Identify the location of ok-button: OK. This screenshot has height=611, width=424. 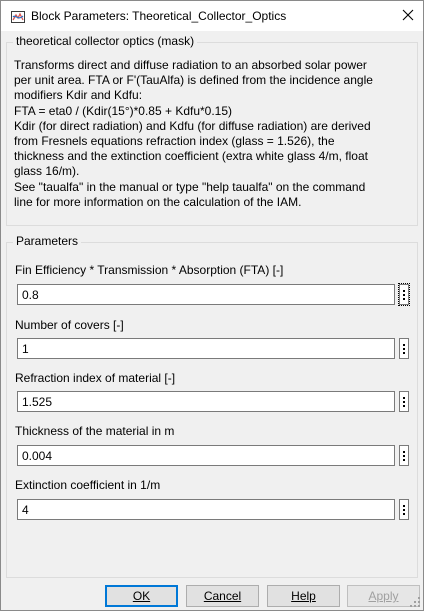
(141, 596).